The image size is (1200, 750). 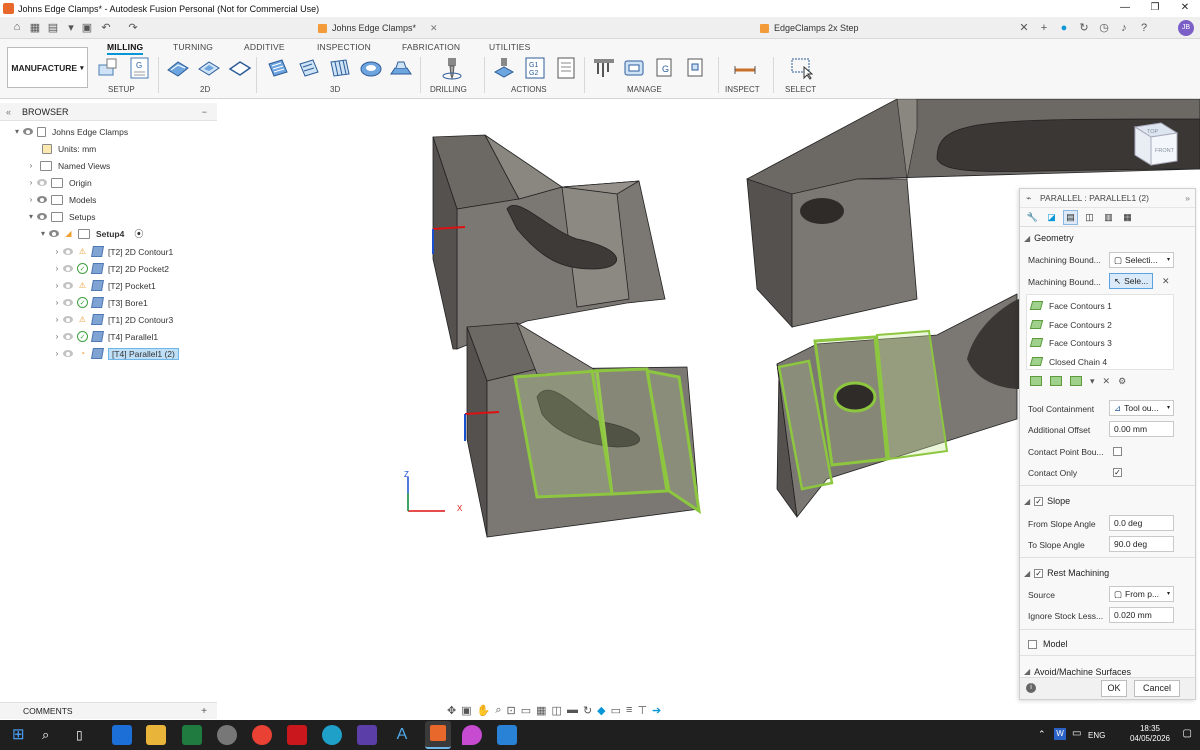 What do you see at coordinates (507, 735) in the screenshot?
I see `snipping-icon` at bounding box center [507, 735].